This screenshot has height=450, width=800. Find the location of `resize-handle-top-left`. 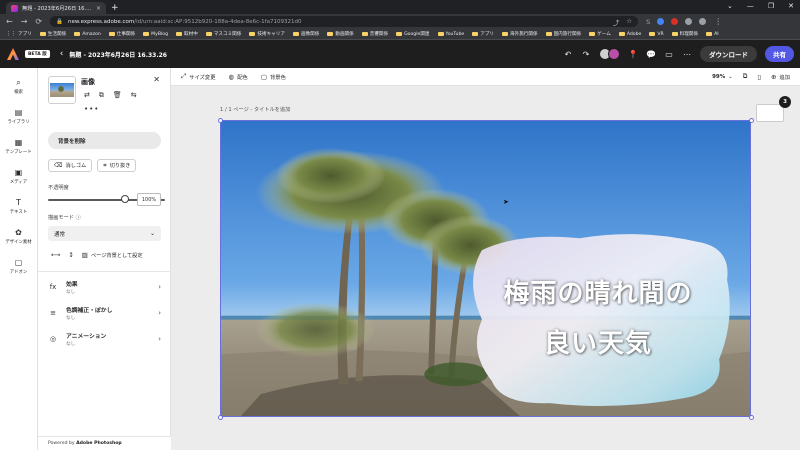

resize-handle-top-left is located at coordinates (220, 120).